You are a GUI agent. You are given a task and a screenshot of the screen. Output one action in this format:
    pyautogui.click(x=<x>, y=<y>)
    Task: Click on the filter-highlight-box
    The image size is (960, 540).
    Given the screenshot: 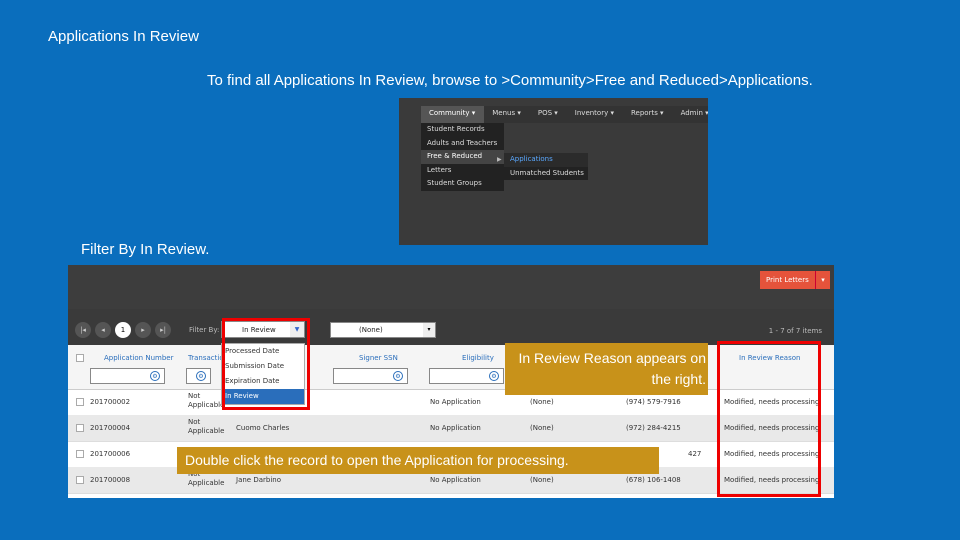 What is the action you would take?
    pyautogui.click(x=266, y=364)
    